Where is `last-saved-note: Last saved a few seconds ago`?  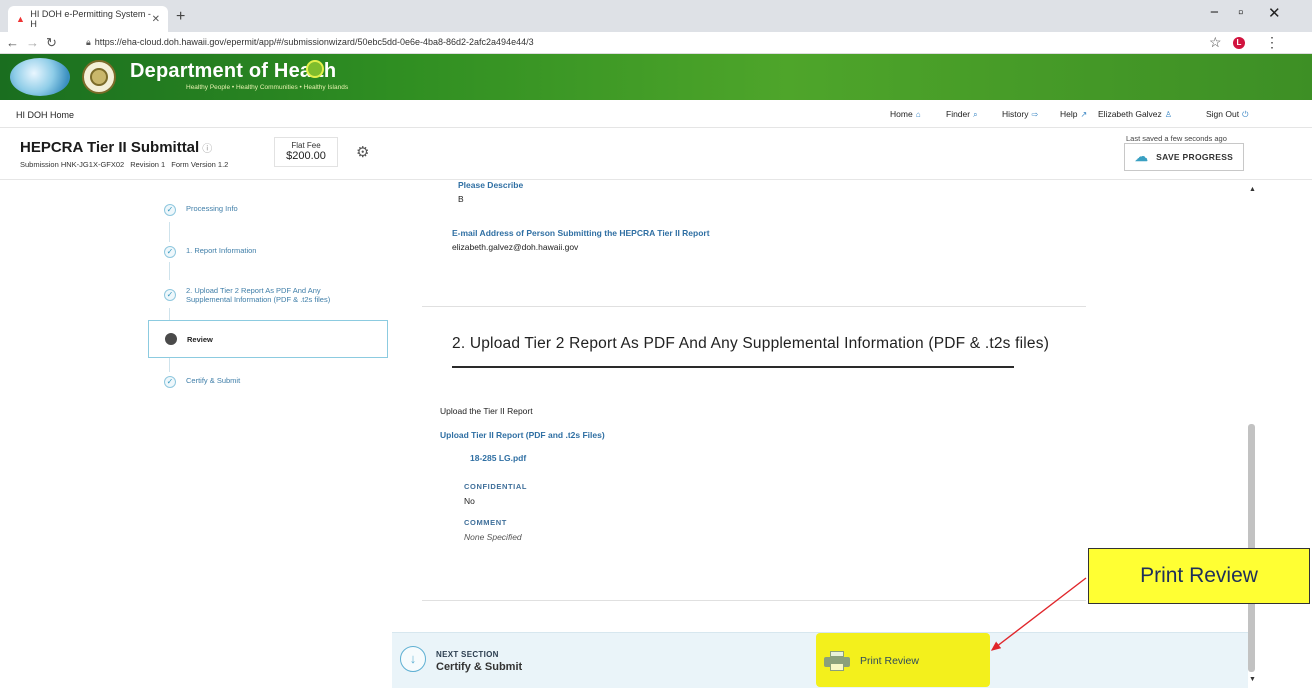
last-saved-note: Last saved a few seconds ago is located at coordinates (1176, 138).